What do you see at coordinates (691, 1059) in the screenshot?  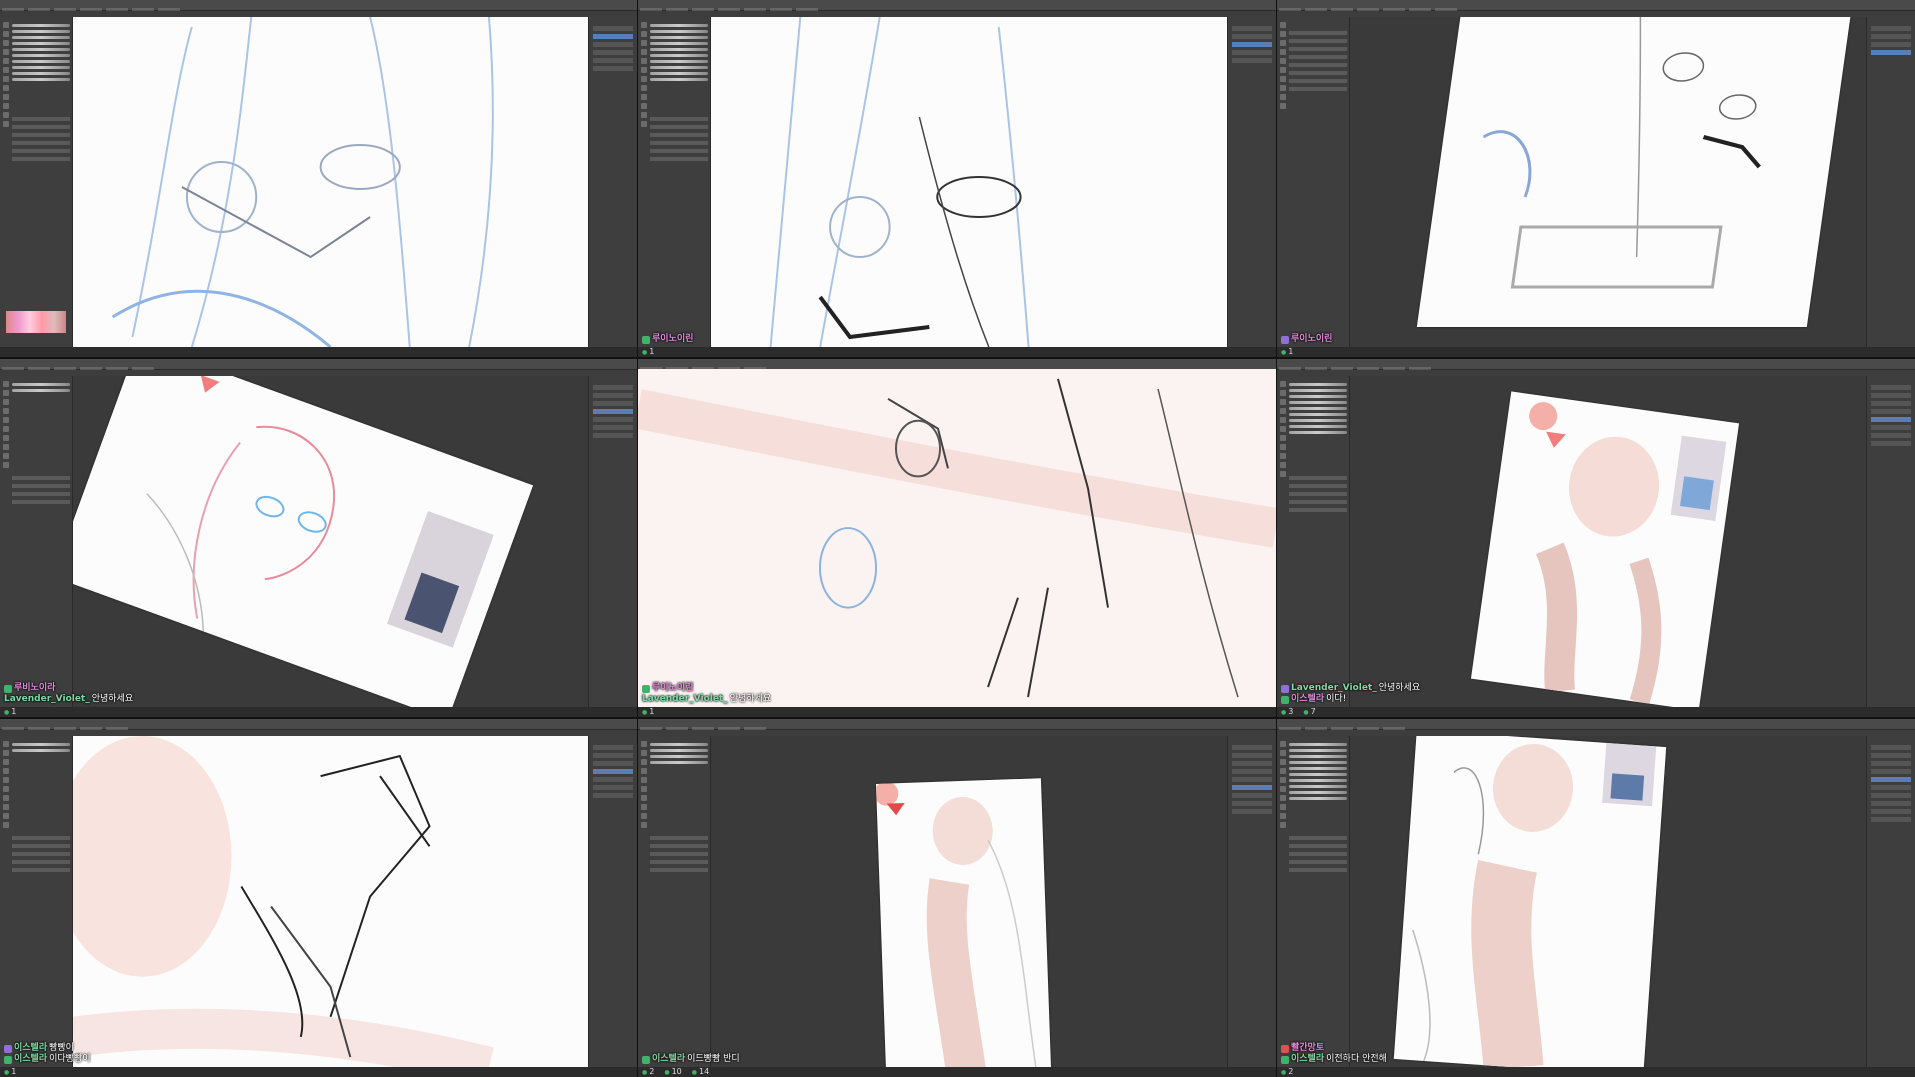 I see `chat-overlay: 이스텔라 이드빵빵 반디` at bounding box center [691, 1059].